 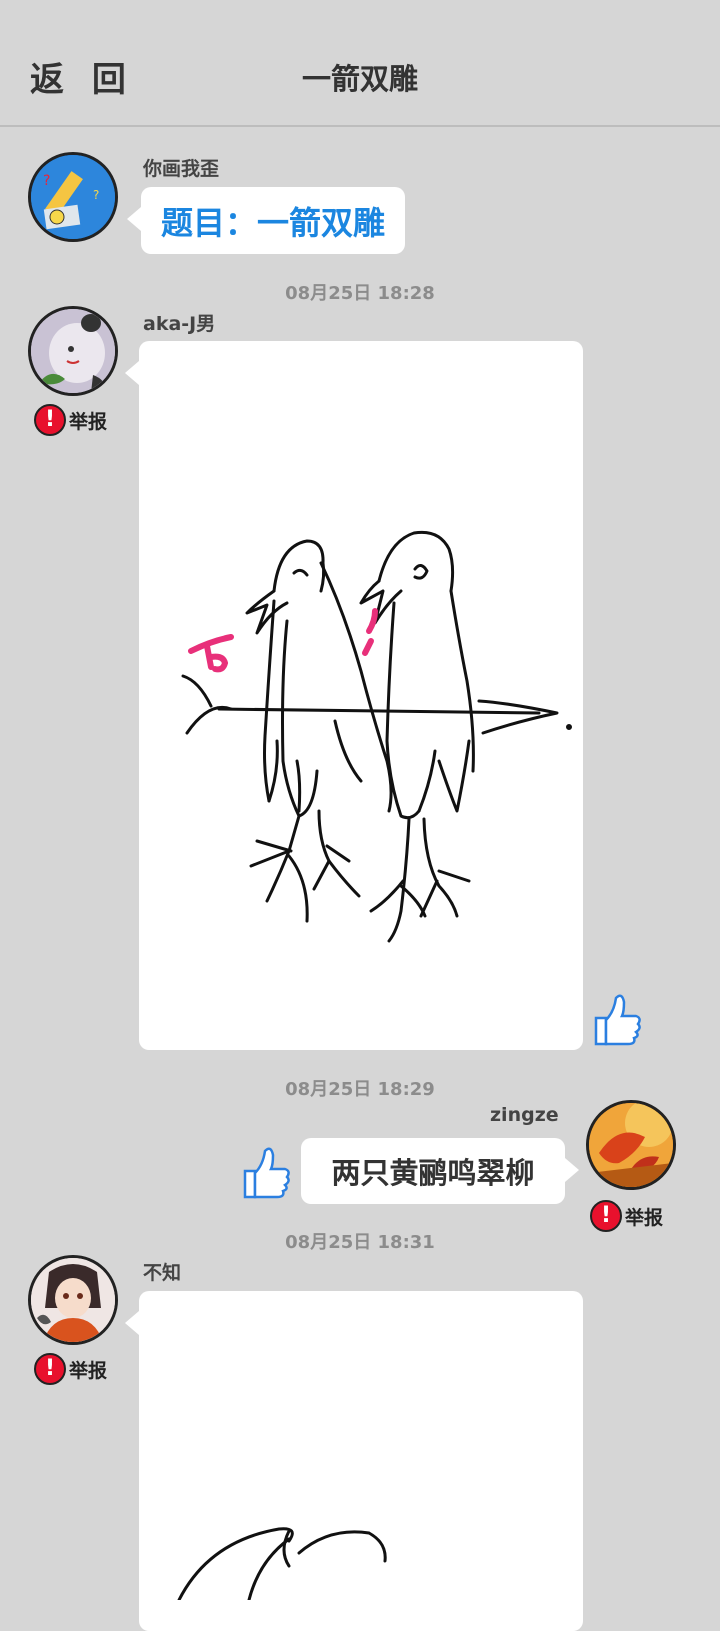 What do you see at coordinates (360, 1242) in the screenshot?
I see `timestamp: 08月25日 18:31` at bounding box center [360, 1242].